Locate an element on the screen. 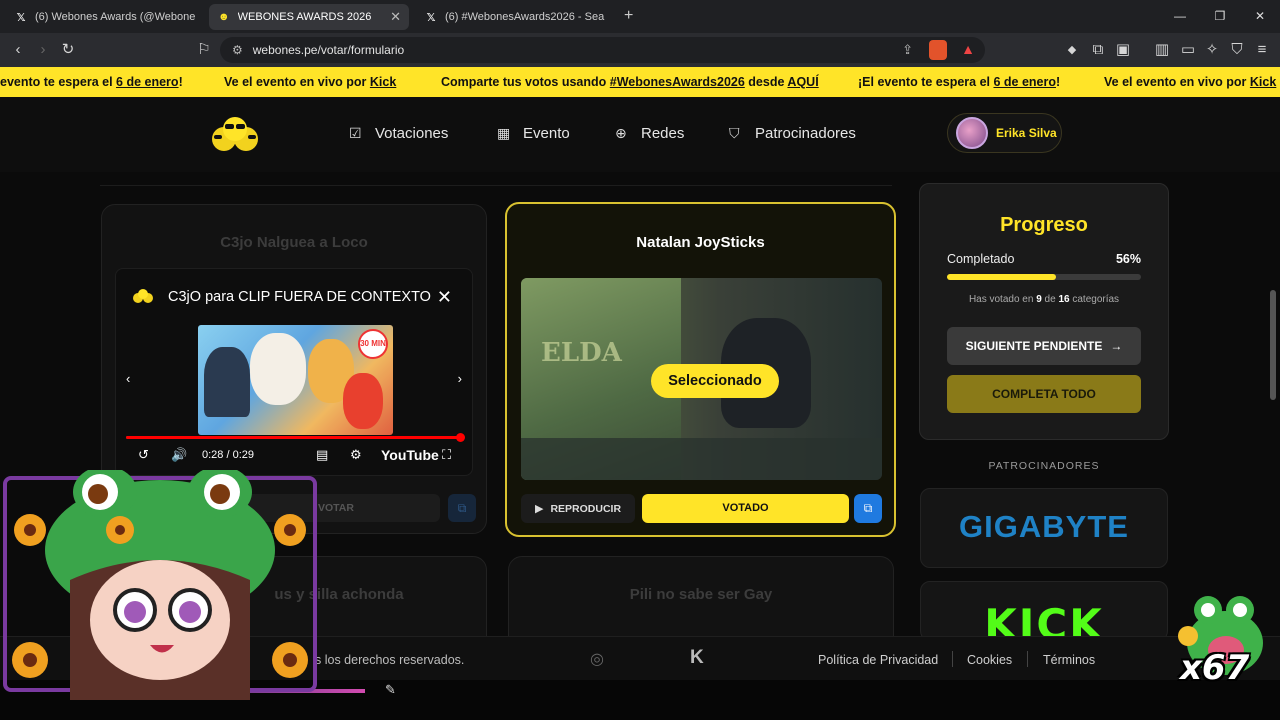  subtitles-icon: ▤ is located at coordinates (322, 455).